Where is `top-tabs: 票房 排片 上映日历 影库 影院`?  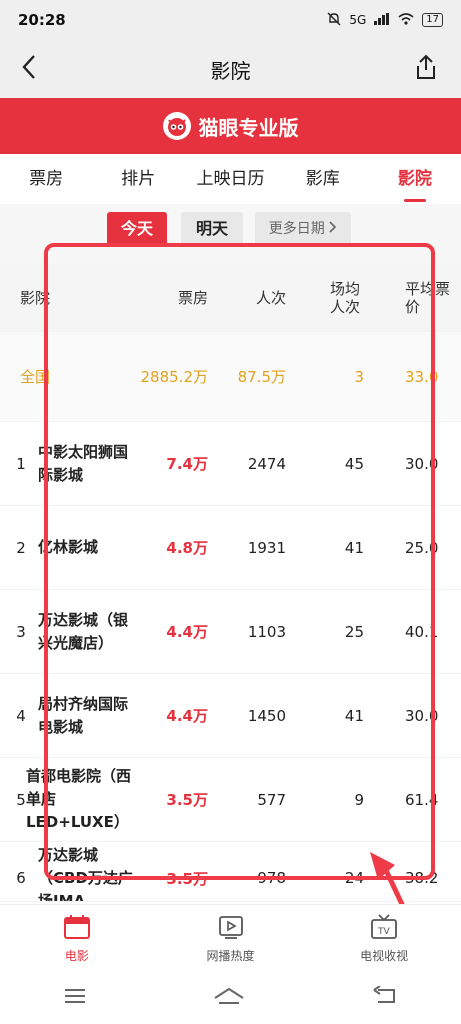 top-tabs: 票房 排片 上映日历 影库 影院 is located at coordinates (230, 179).